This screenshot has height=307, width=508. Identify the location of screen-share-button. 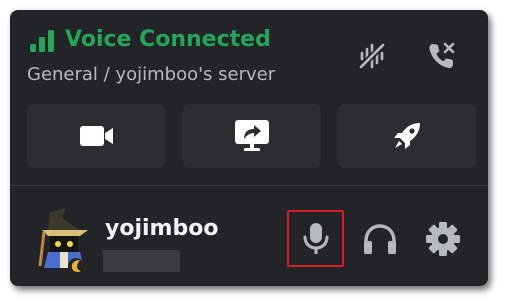
(251, 136).